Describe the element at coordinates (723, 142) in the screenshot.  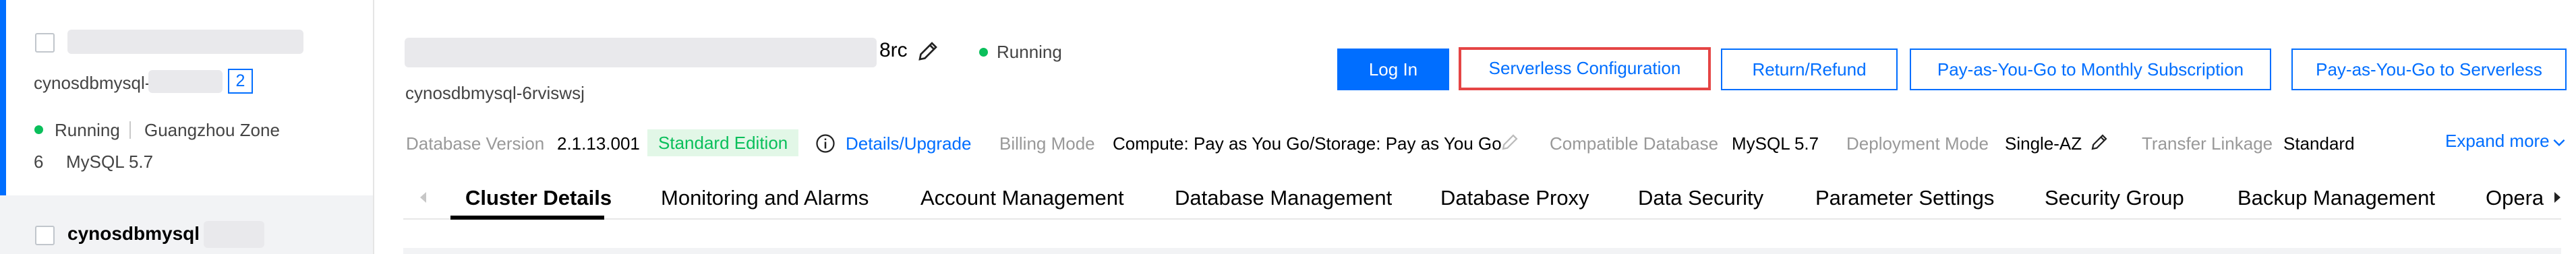
I see `edition-badge: Standard Edition` at that location.